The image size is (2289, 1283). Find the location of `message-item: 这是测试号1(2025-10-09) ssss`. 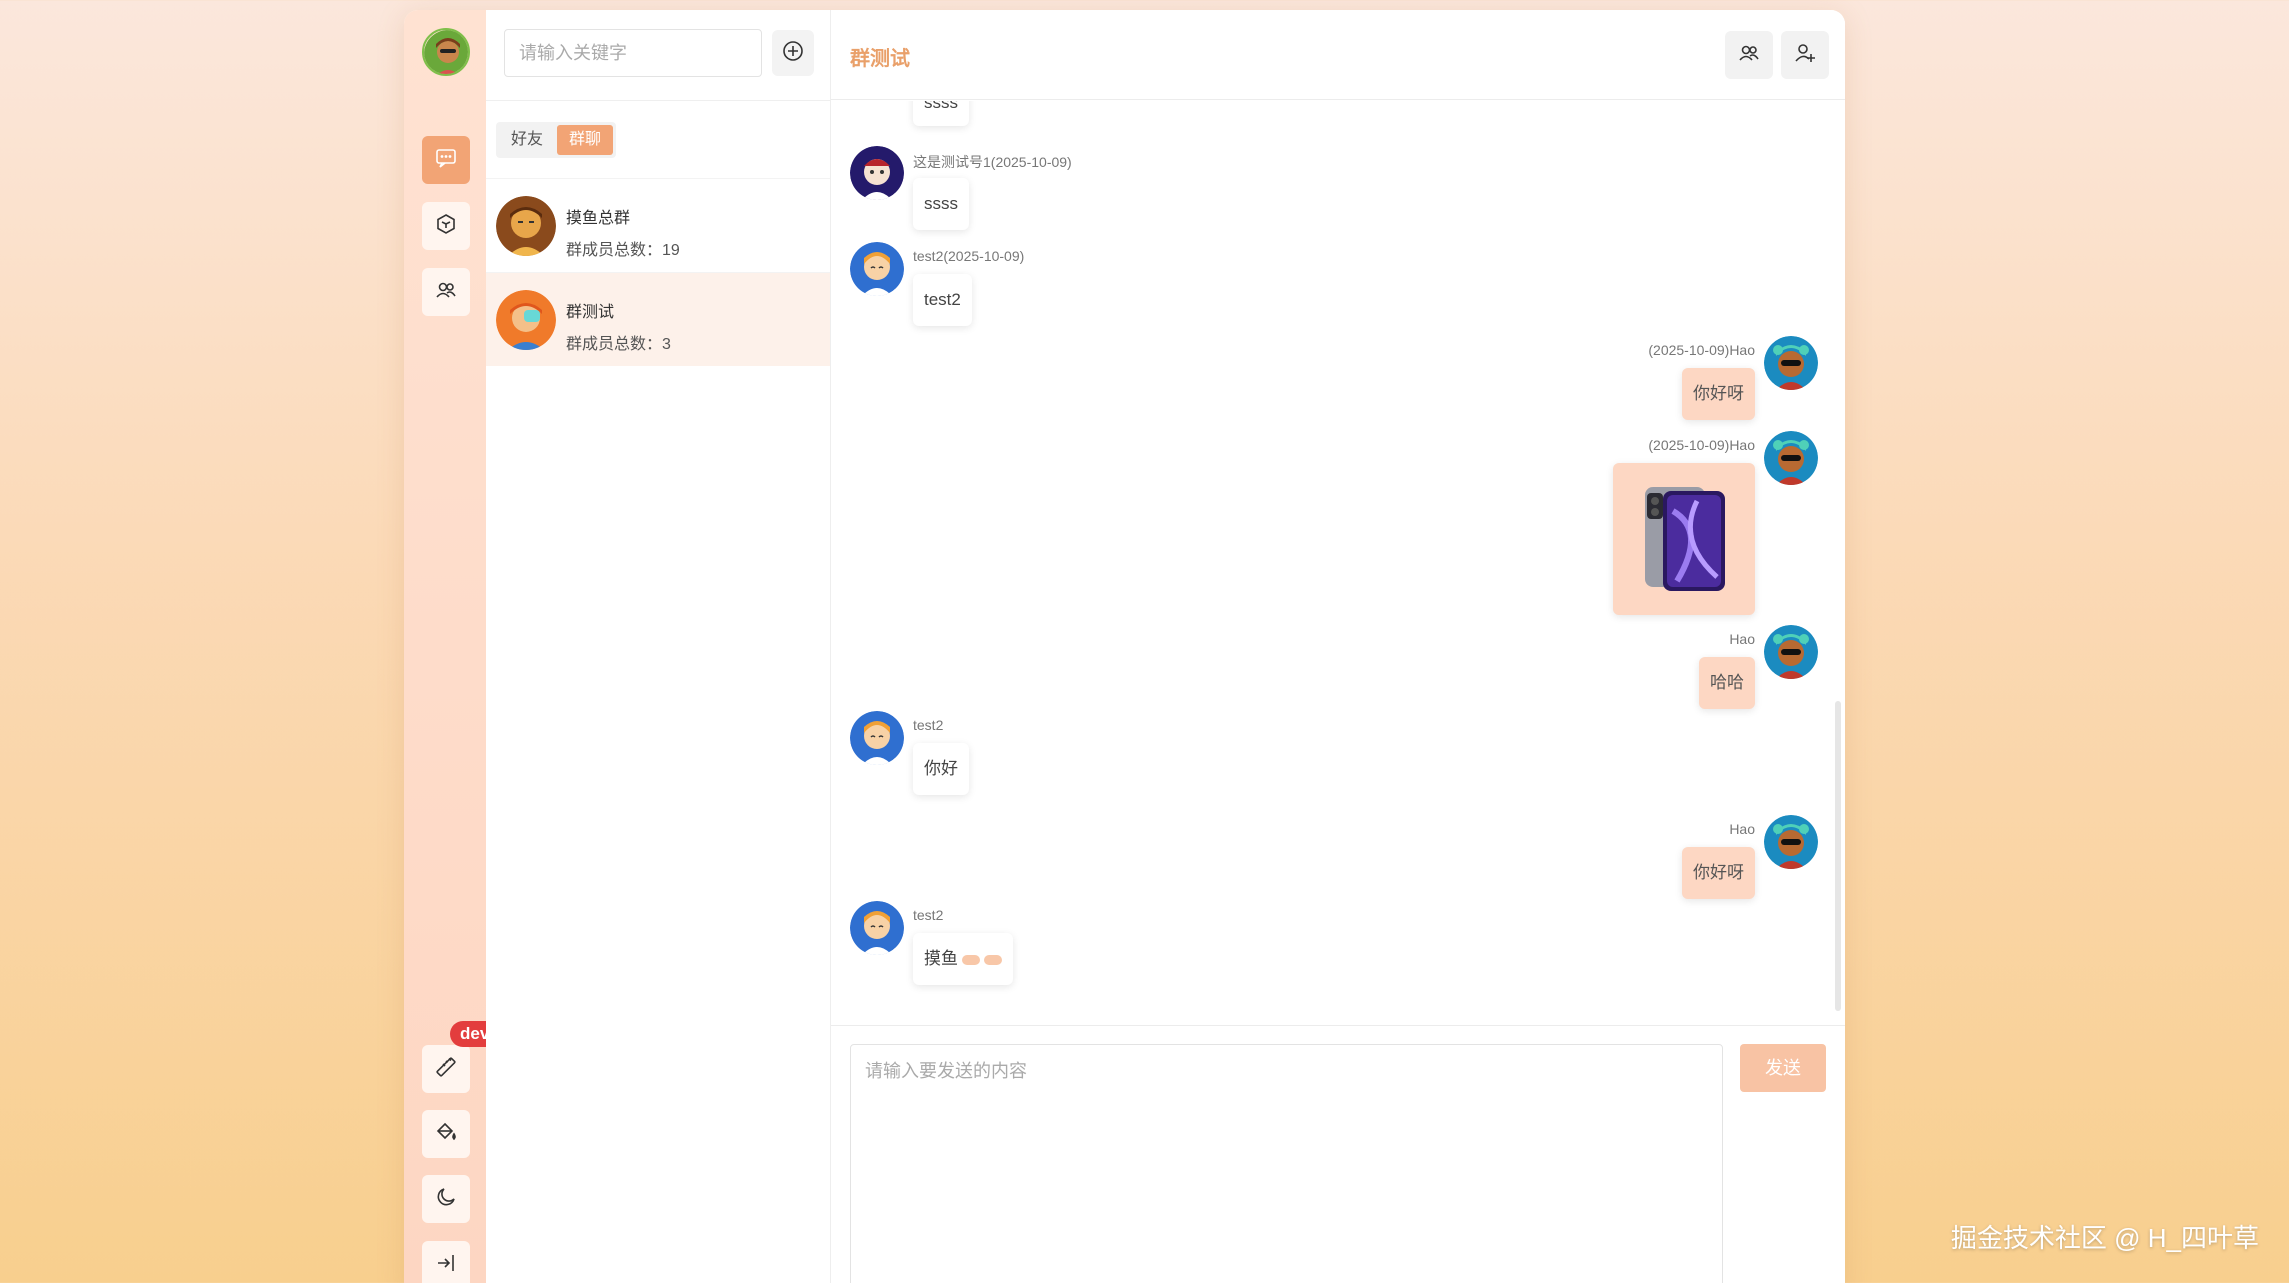

message-item: 这是测试号1(2025-10-09) ssss is located at coordinates (1050, 191).